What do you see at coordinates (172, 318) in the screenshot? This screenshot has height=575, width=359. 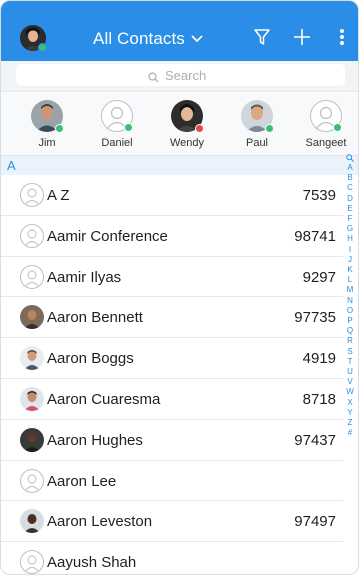 I see `list-item: Aaron Bennett 97735` at bounding box center [172, 318].